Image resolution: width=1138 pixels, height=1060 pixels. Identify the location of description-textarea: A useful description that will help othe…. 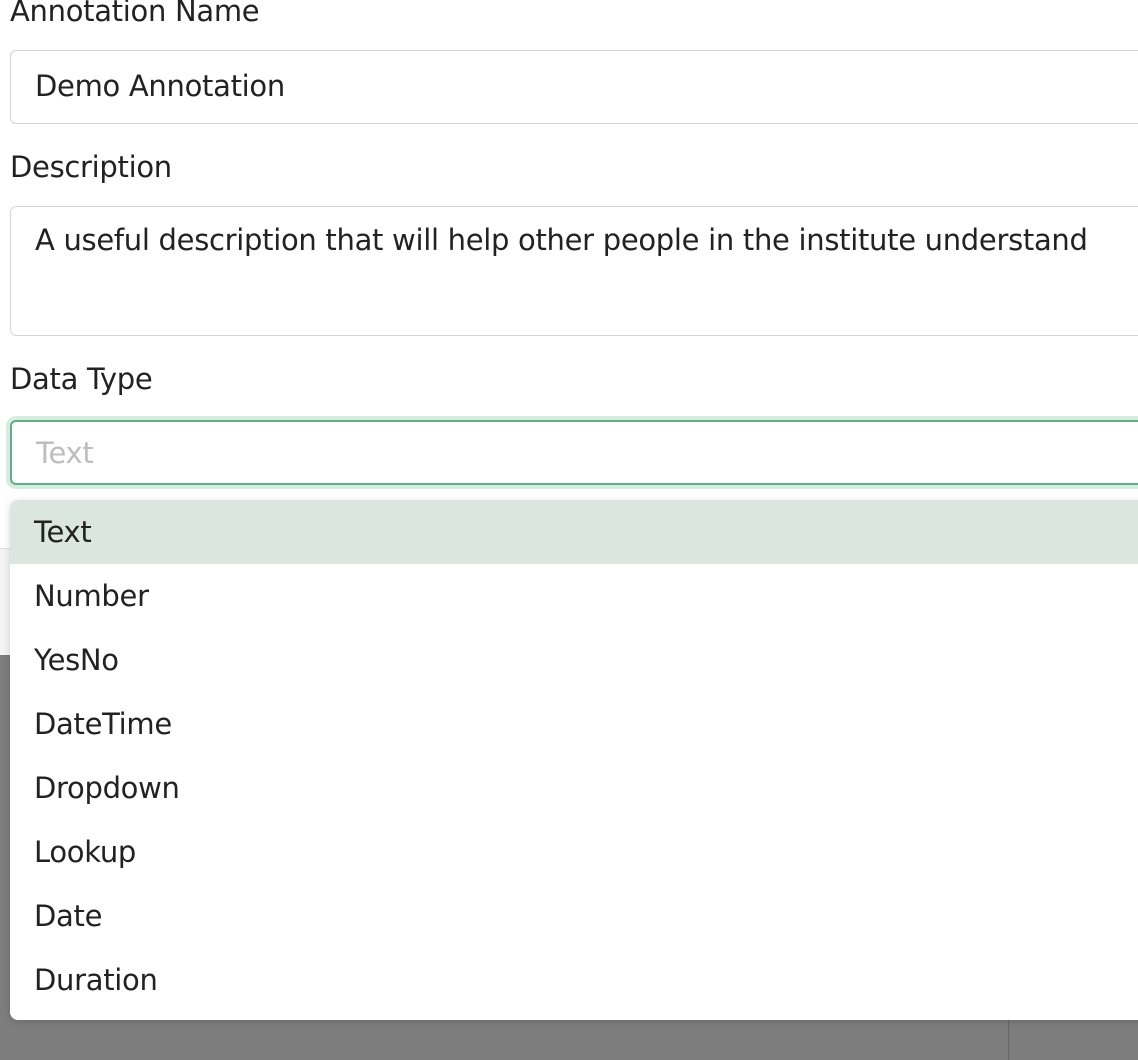
(574, 271).